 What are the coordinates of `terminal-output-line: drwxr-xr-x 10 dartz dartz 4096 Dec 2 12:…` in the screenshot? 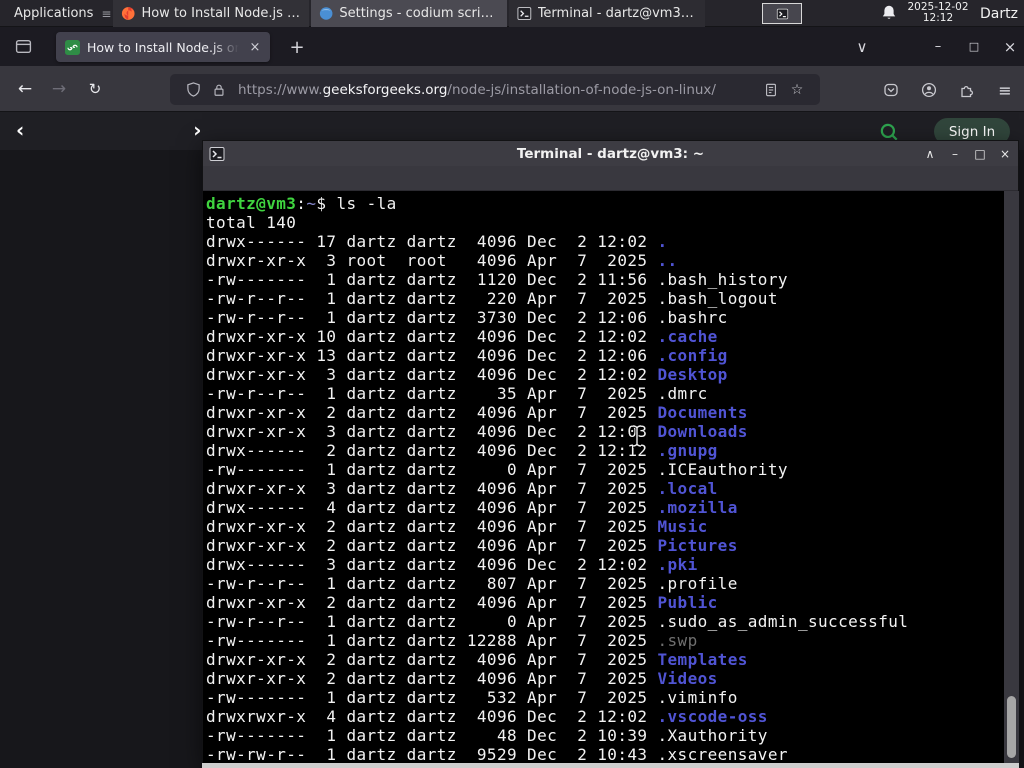 It's located at (605, 336).